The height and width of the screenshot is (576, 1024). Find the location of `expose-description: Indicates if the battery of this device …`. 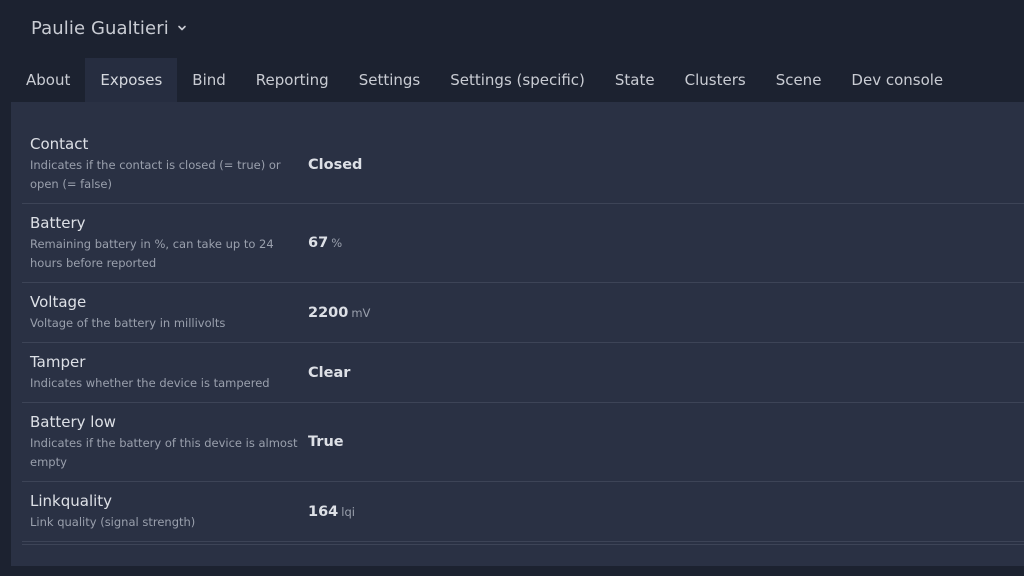

expose-description: Indicates if the battery of this device … is located at coordinates (164, 452).